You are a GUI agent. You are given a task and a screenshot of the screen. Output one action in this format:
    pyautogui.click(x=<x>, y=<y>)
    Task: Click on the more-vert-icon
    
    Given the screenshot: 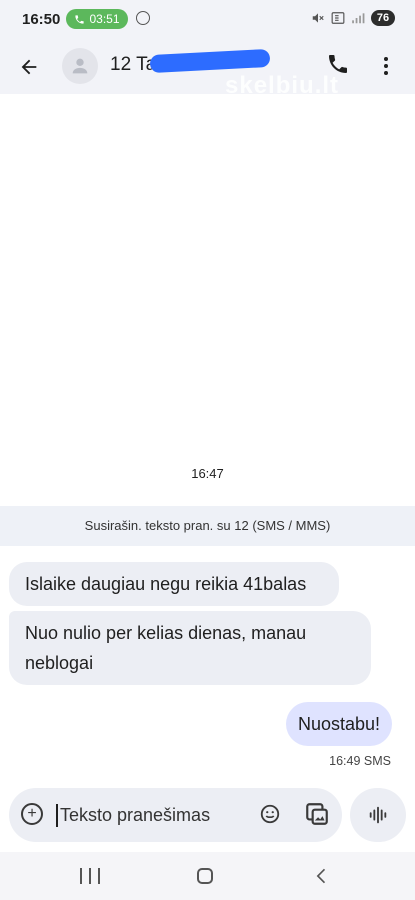 What is the action you would take?
    pyautogui.click(x=386, y=59)
    